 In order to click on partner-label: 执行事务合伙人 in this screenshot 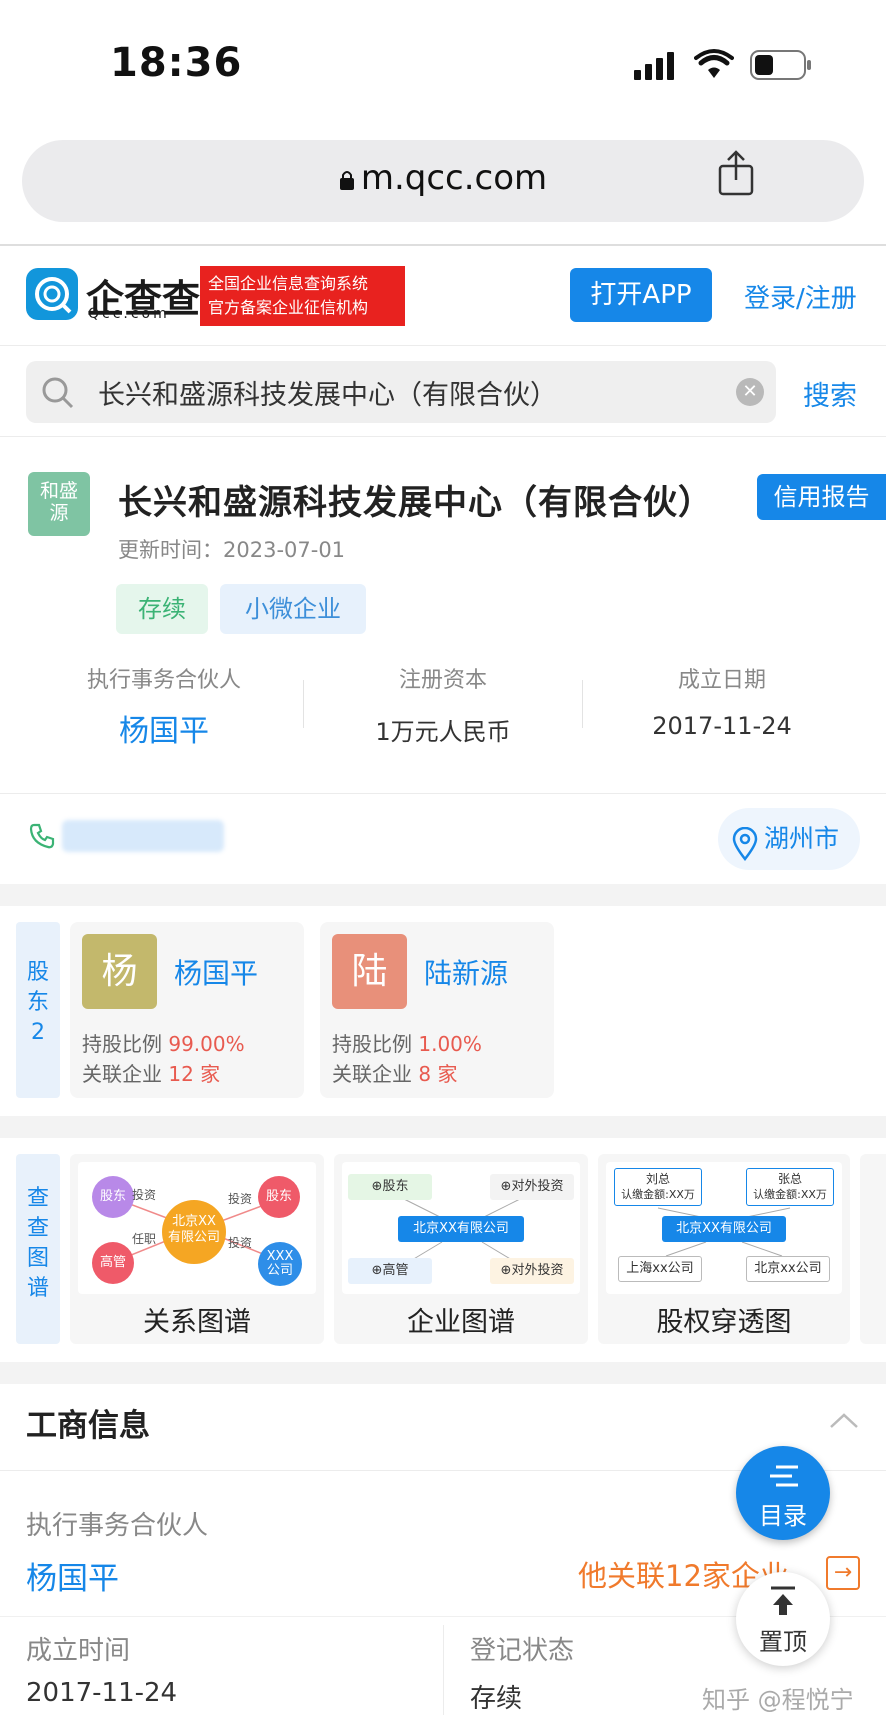, I will do `click(117, 1526)`.